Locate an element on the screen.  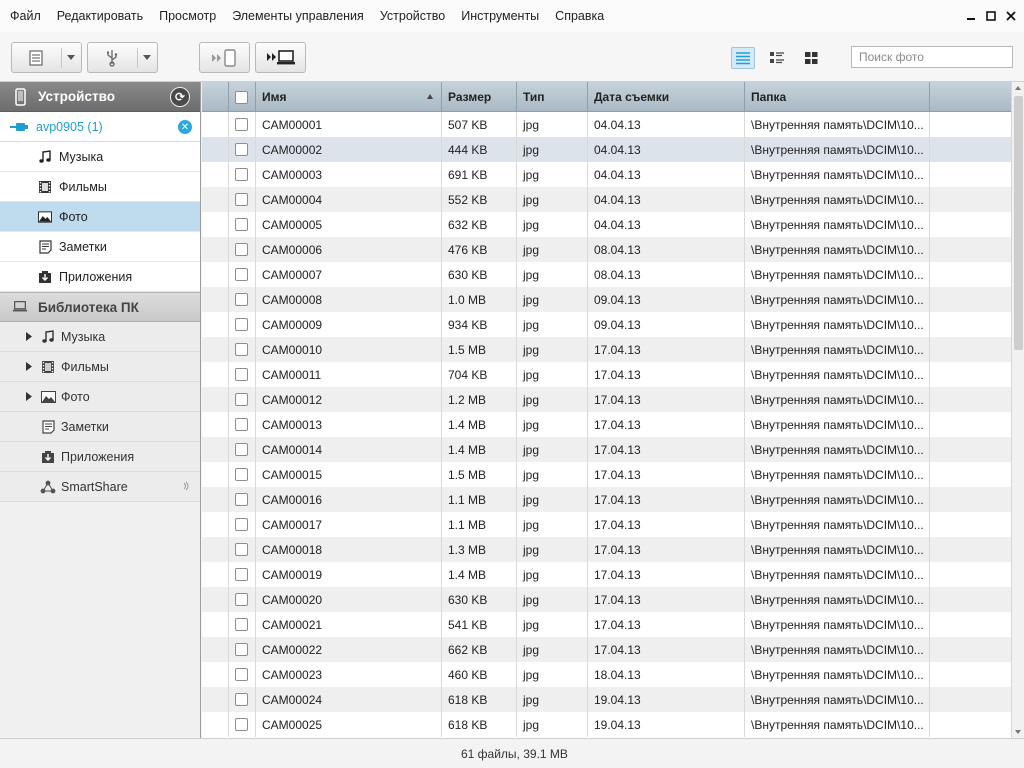
header-select-all is located at coordinates (242, 97).